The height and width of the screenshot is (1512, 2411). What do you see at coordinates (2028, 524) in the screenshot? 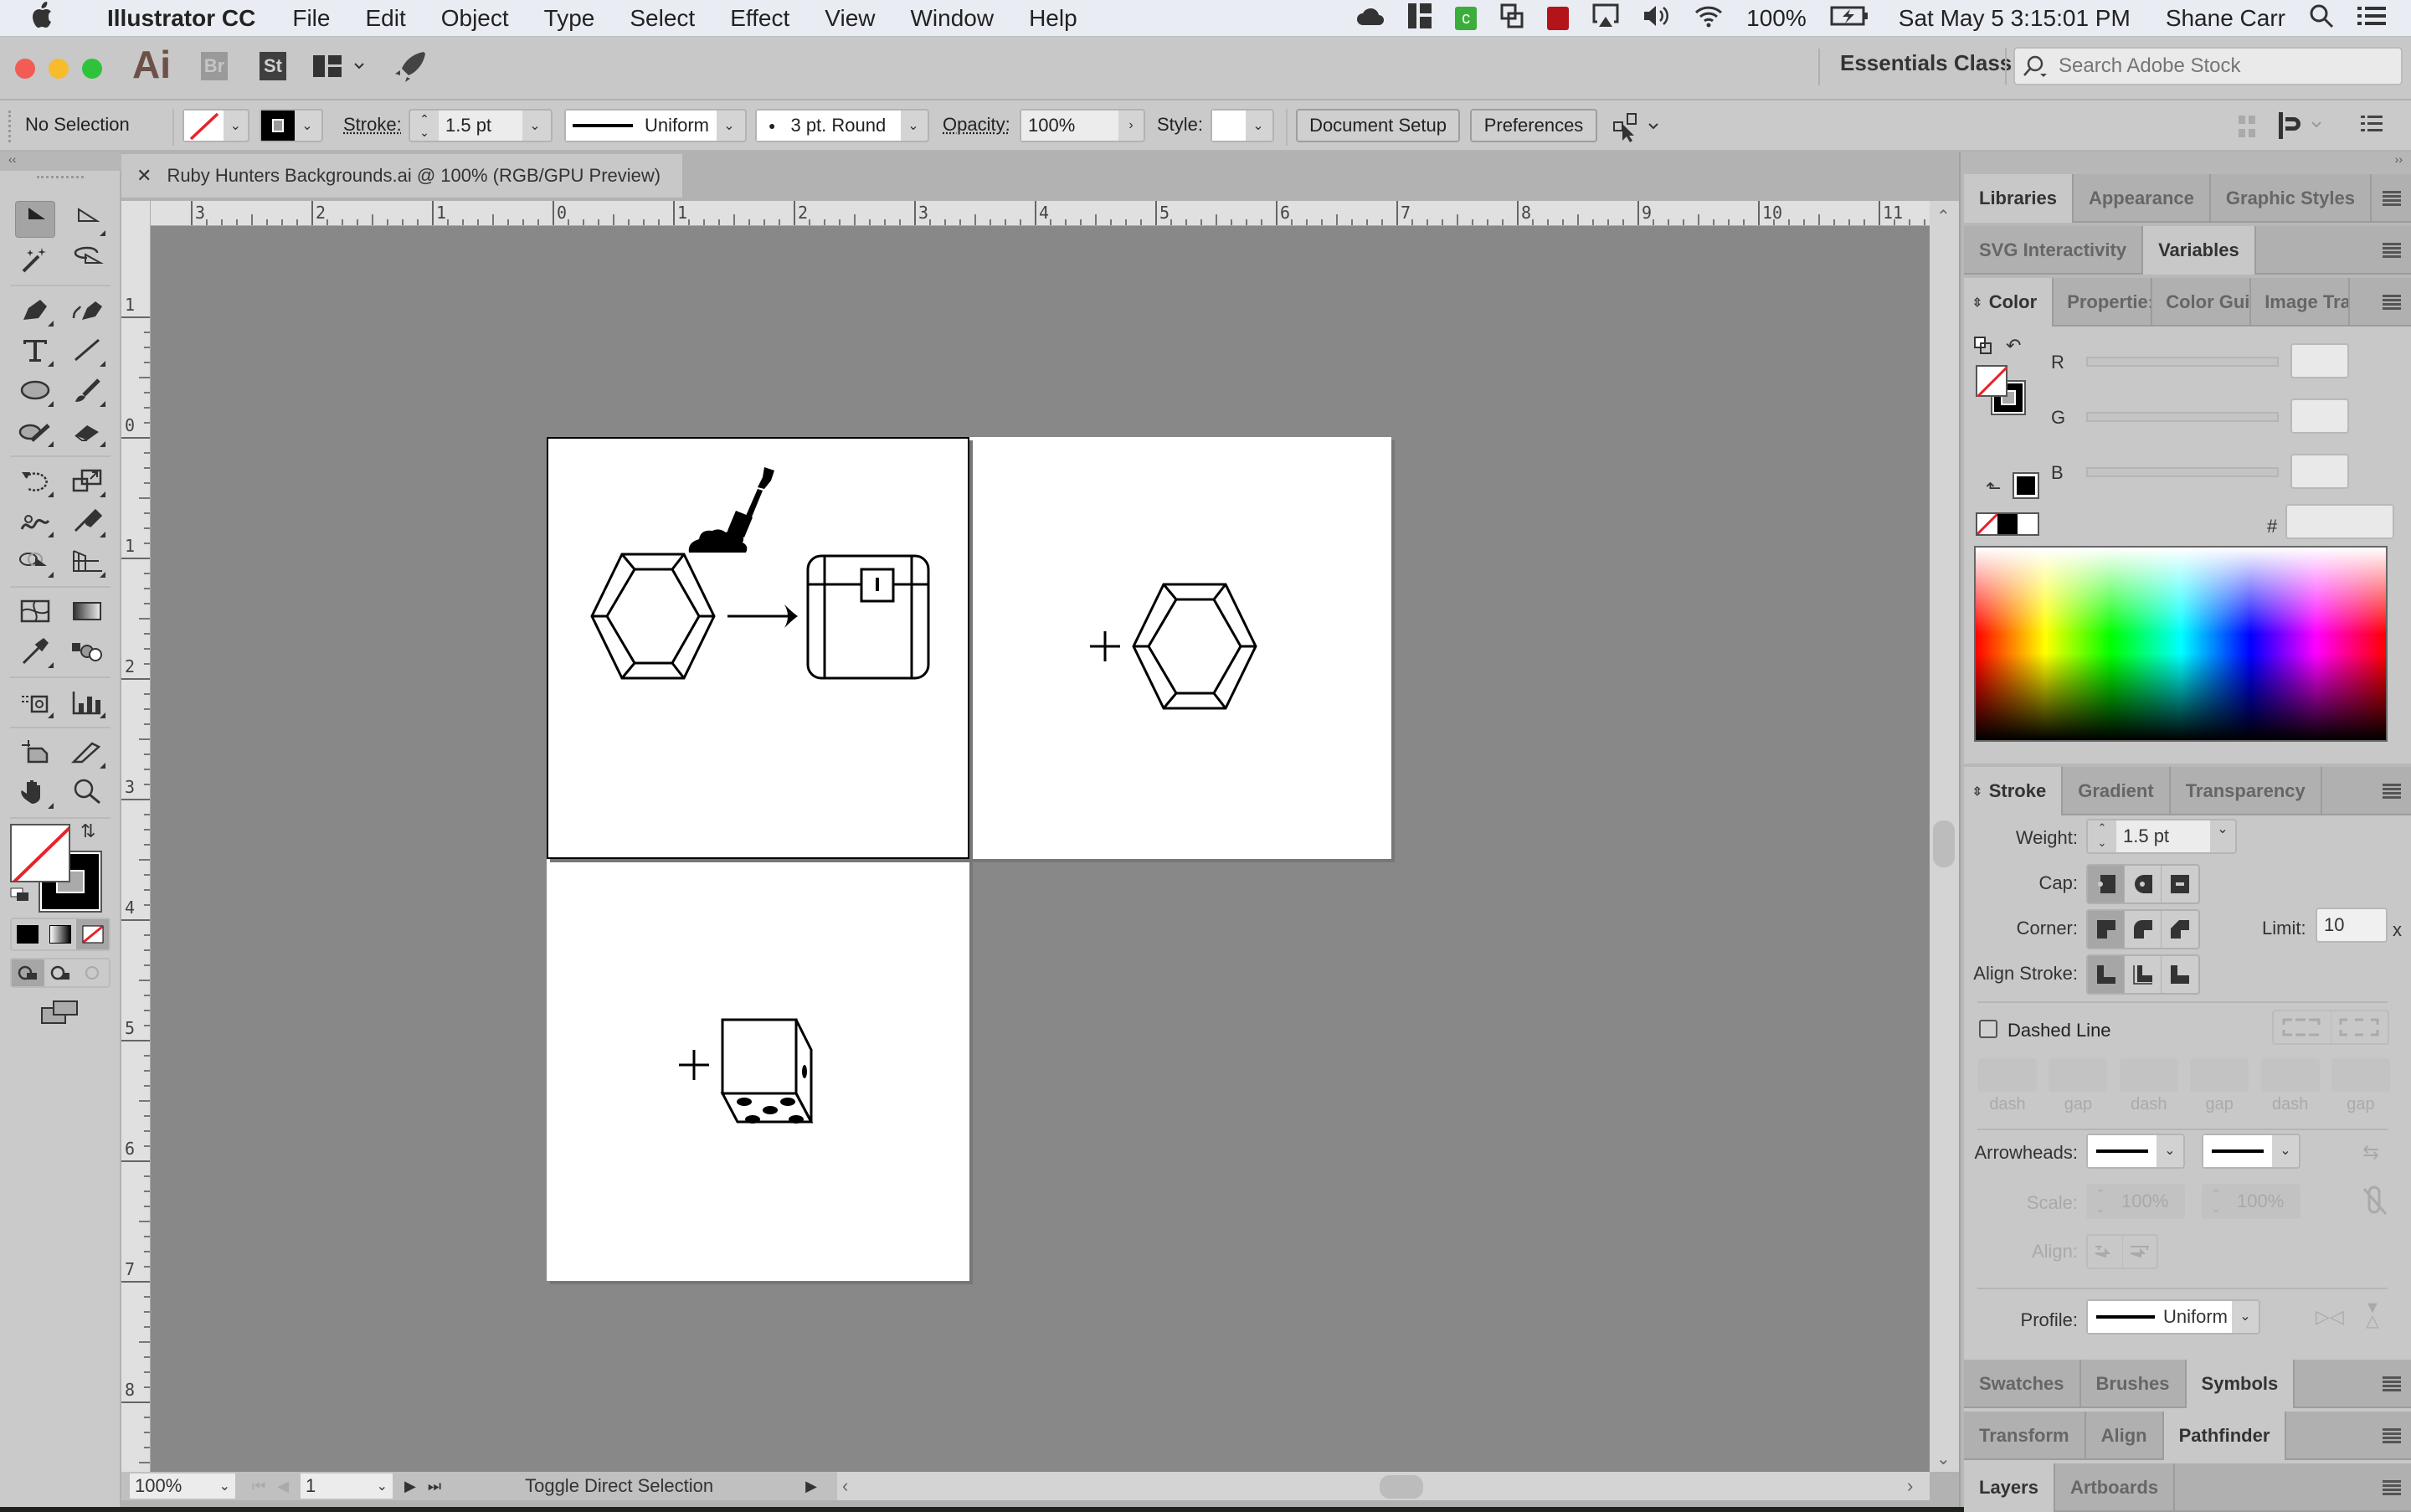
I see `white-quick-swatch` at bounding box center [2028, 524].